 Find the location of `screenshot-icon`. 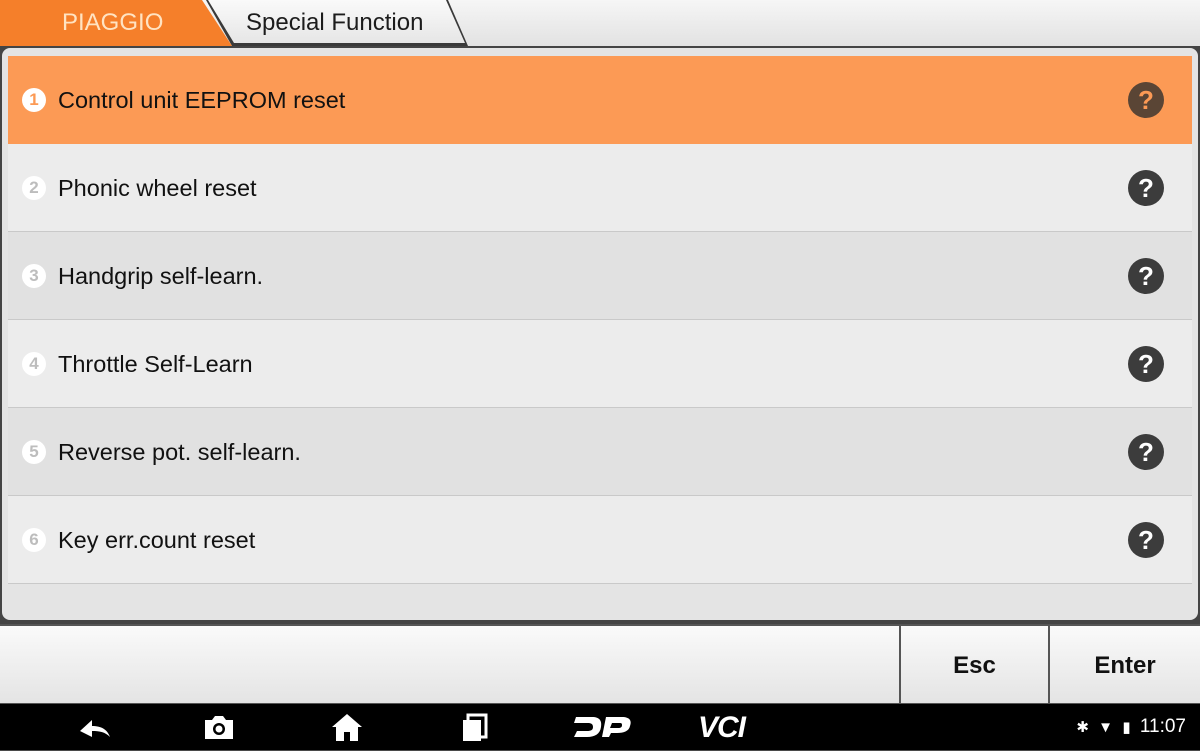

screenshot-icon is located at coordinates (219, 727).